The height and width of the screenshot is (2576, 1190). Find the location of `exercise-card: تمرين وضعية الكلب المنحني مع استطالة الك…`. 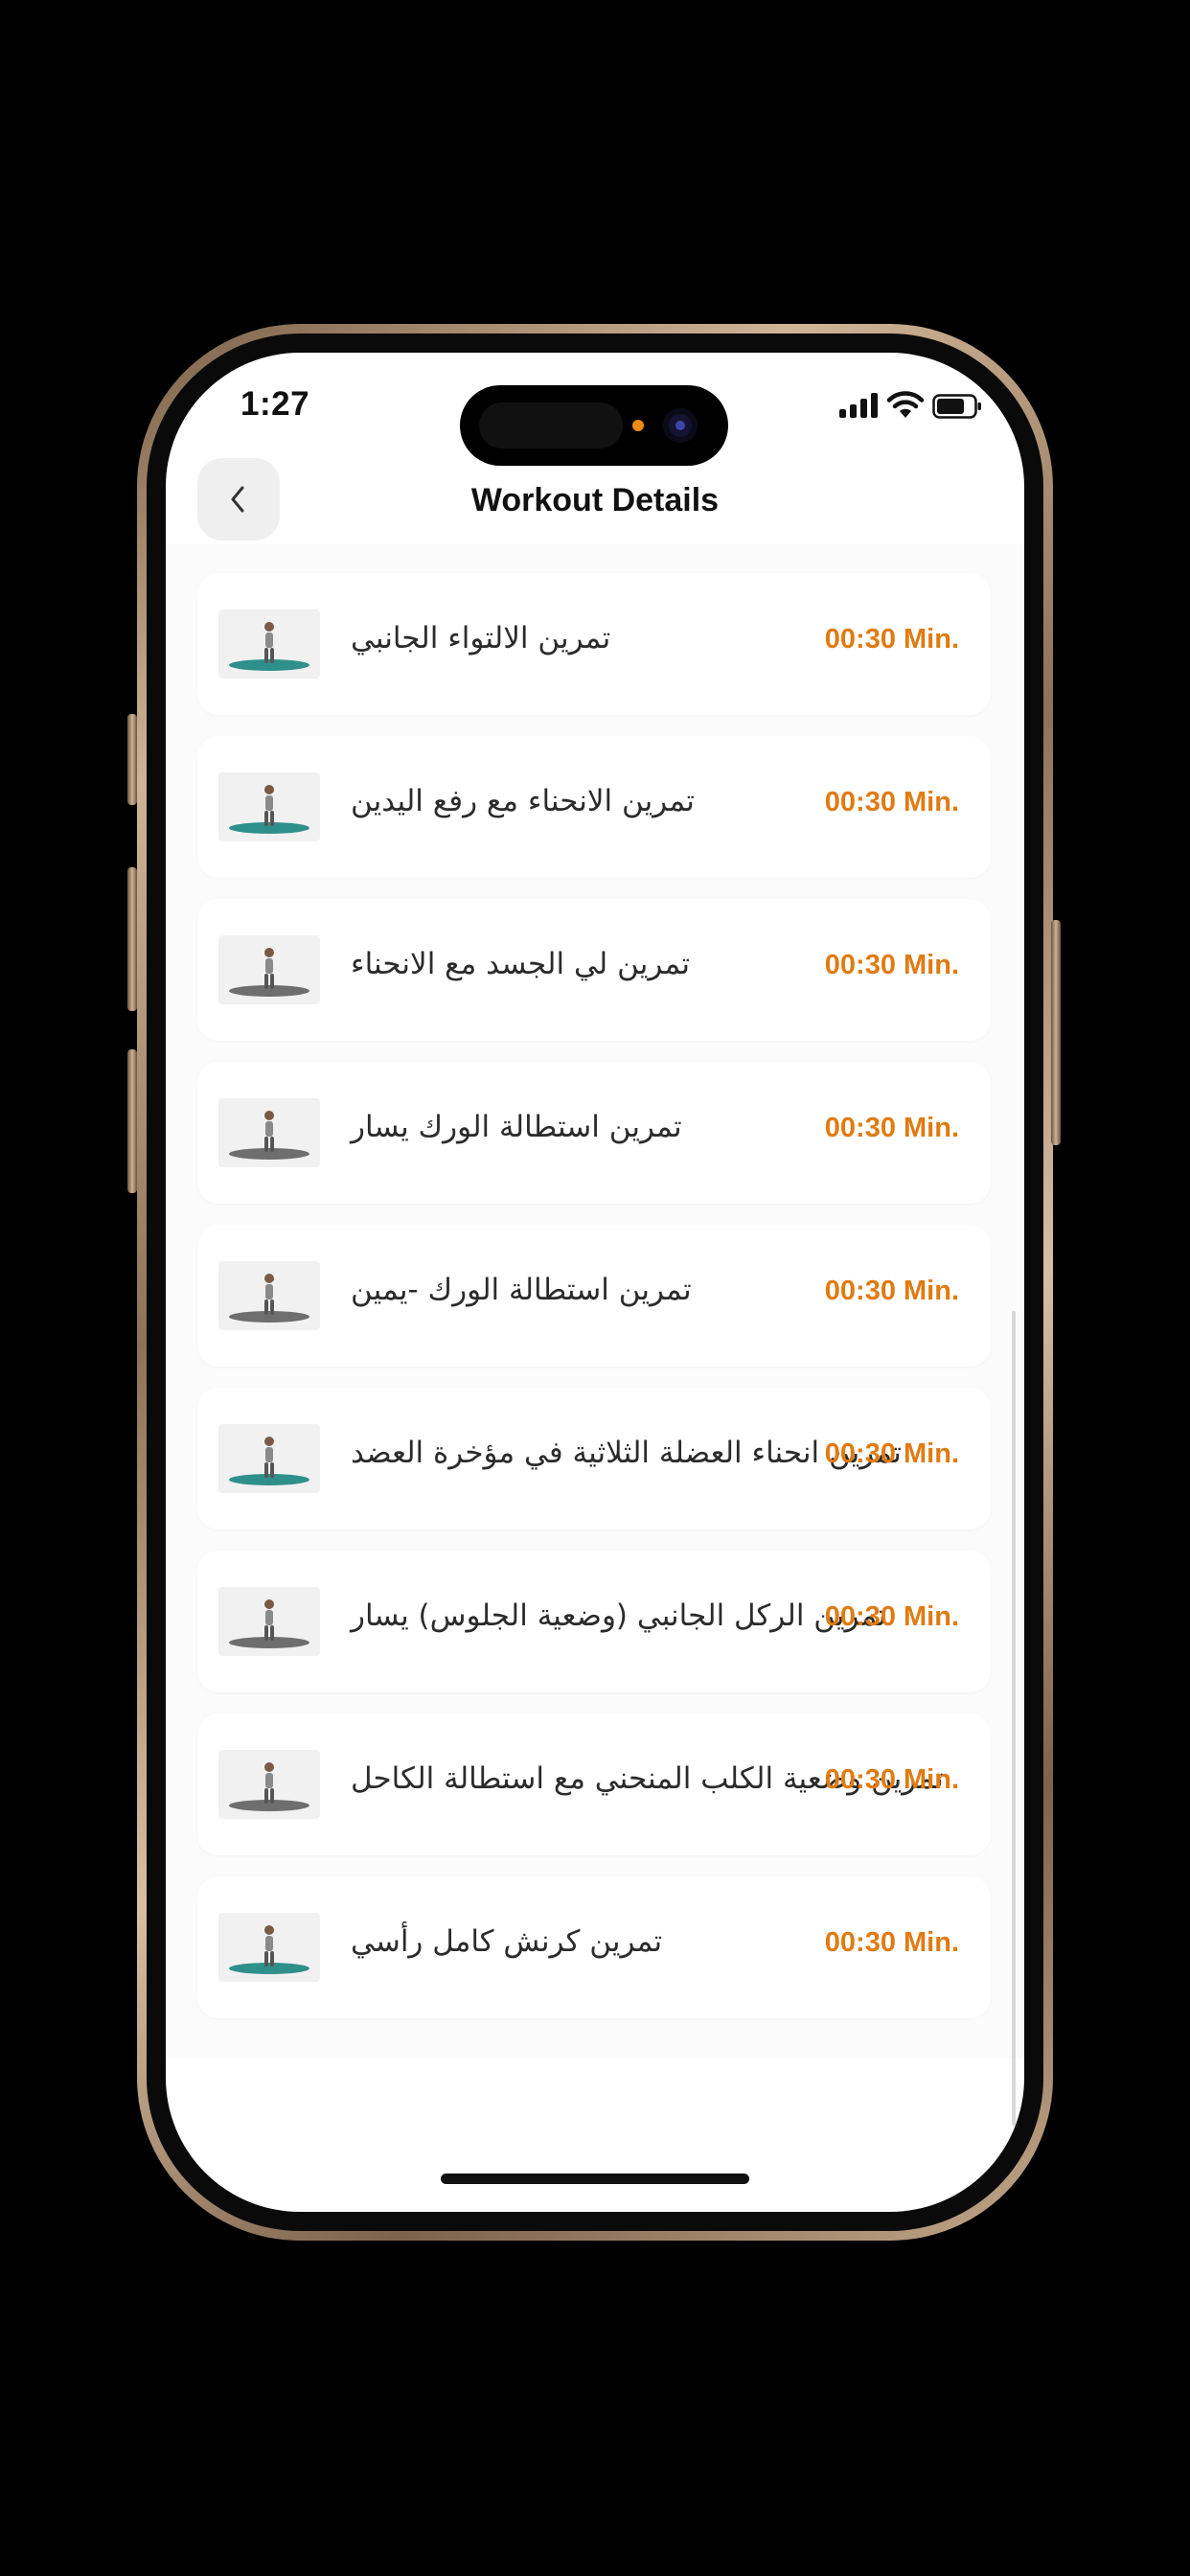

exercise-card: تمرين وضعية الكلب المنحني مع استطالة الك… is located at coordinates (594, 1784).